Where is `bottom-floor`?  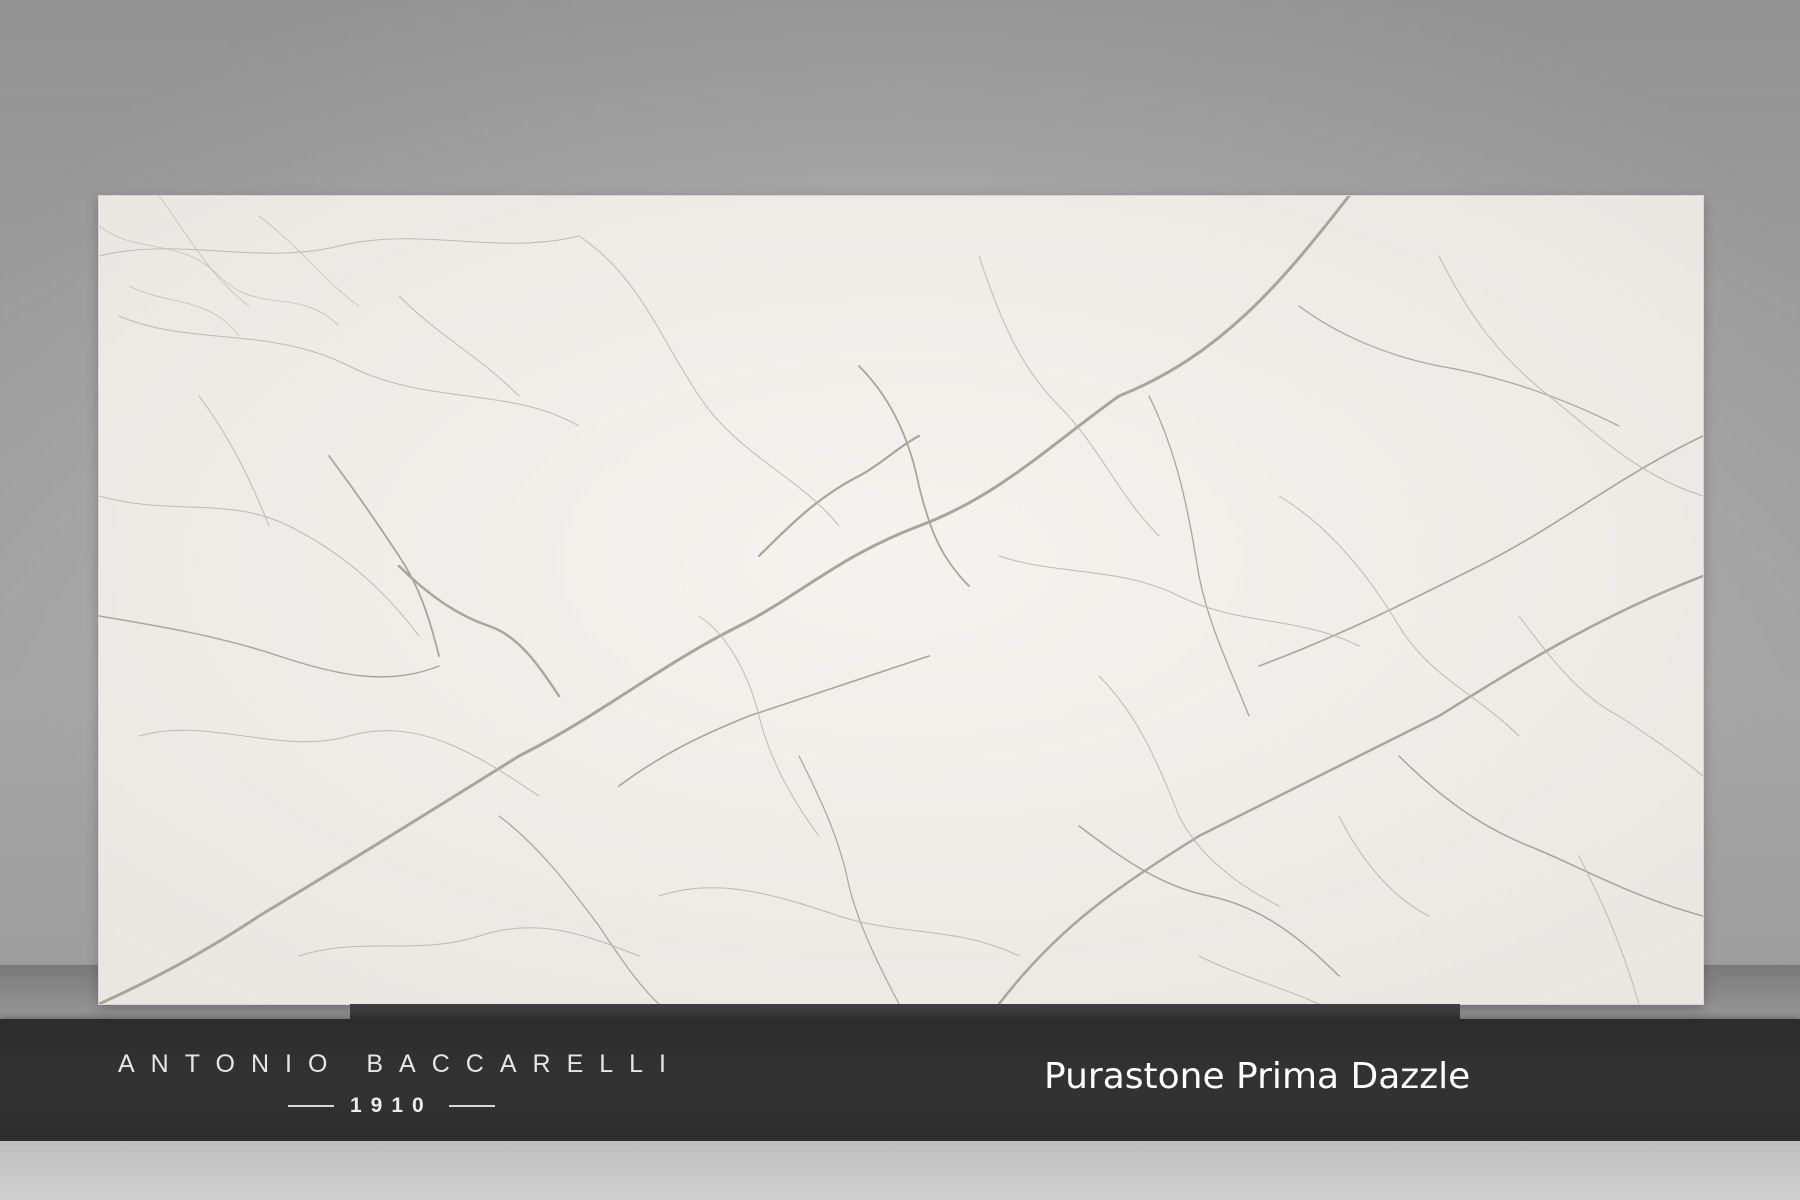
bottom-floor is located at coordinates (900, 1170).